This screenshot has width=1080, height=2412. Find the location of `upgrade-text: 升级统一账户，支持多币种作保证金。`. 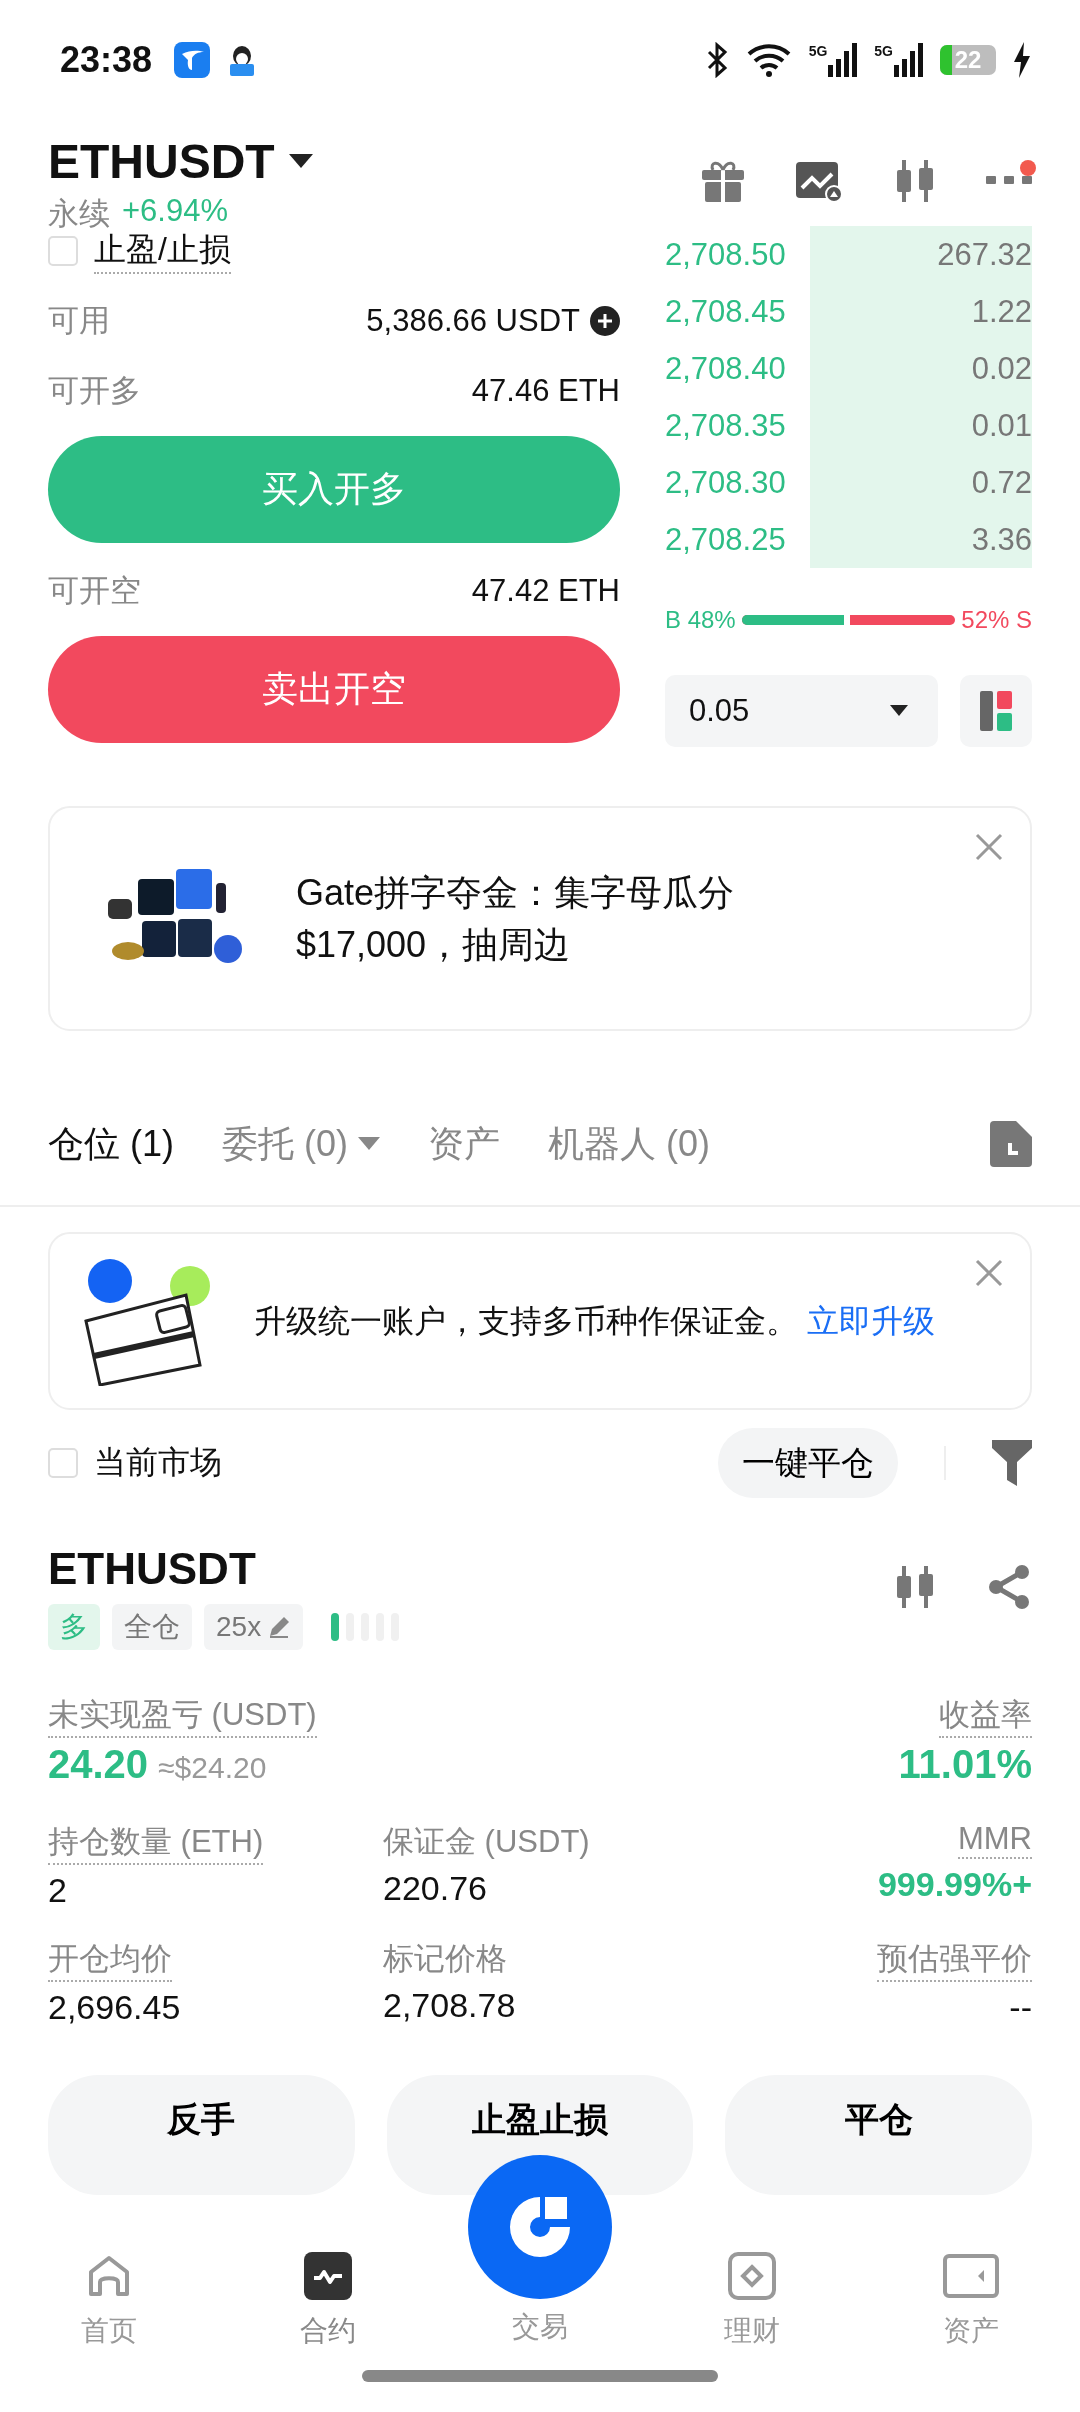

upgrade-text: 升级统一账户，支持多币种作保证金。 is located at coordinates (526, 1321).